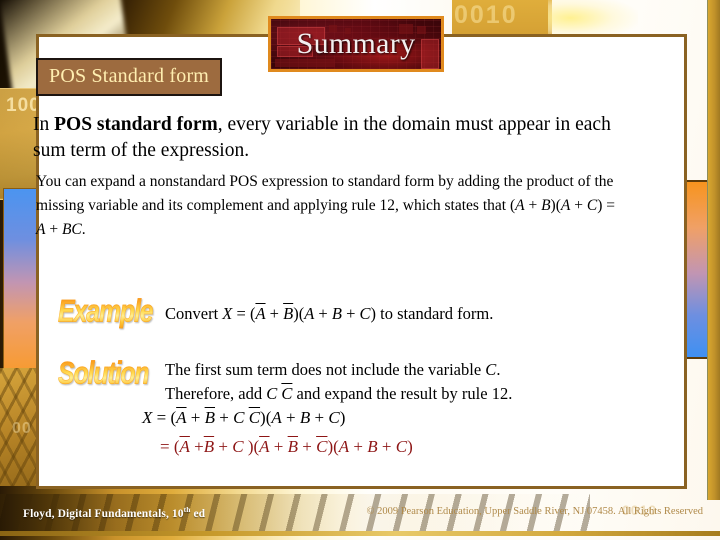  What do you see at coordinates (104, 373) in the screenshot?
I see `solution-wordart-label: Solution` at bounding box center [104, 373].